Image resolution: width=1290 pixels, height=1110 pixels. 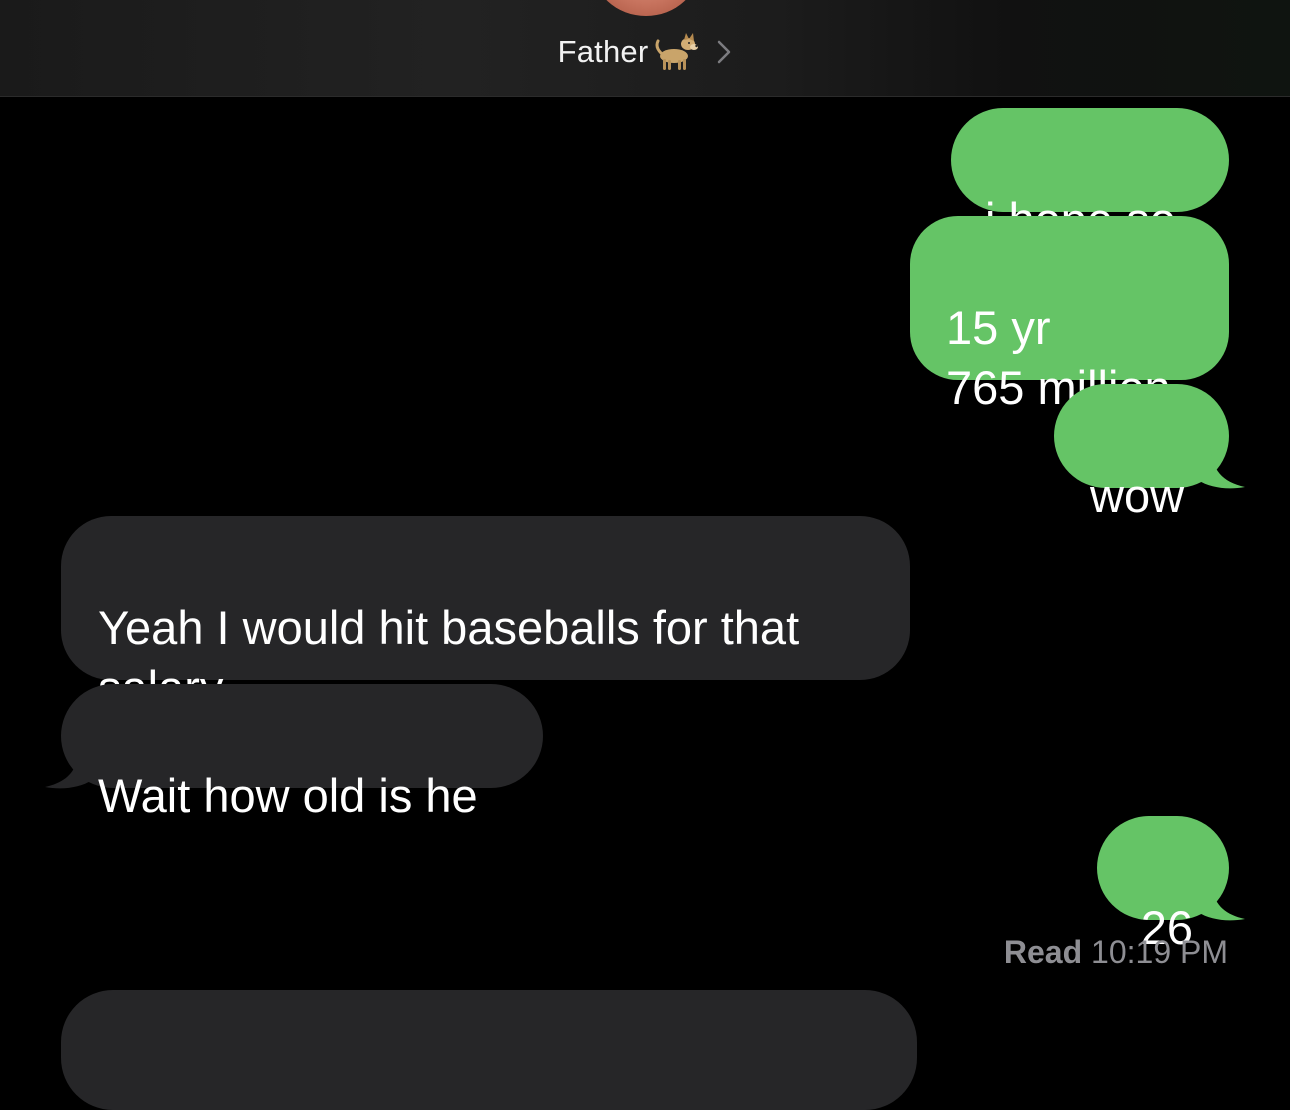 I want to click on read-receipt: Read 10:19 PM, so click(x=1116, y=952).